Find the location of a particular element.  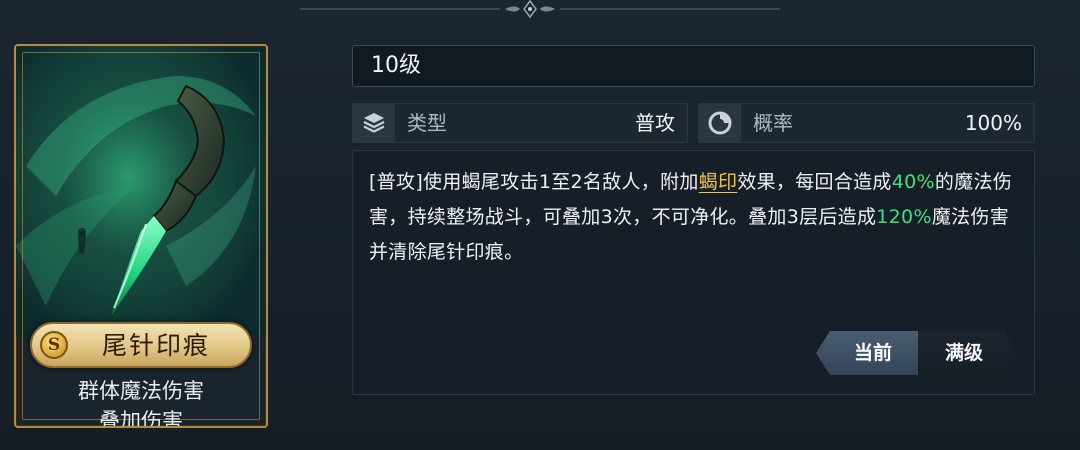

skill-name: 尾针印痕 is located at coordinates (155, 345).